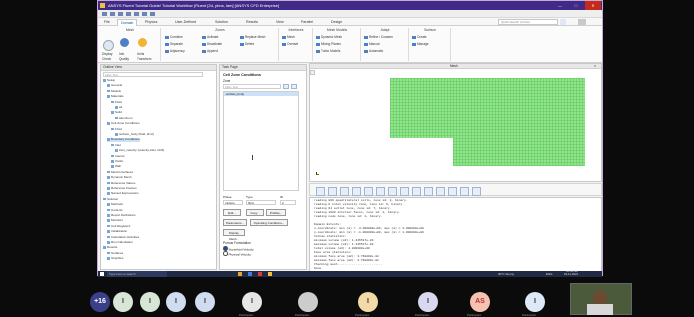 The image size is (694, 317). Describe the element at coordinates (116, 113) in the screenshot. I see `outline-item: Solid` at that location.